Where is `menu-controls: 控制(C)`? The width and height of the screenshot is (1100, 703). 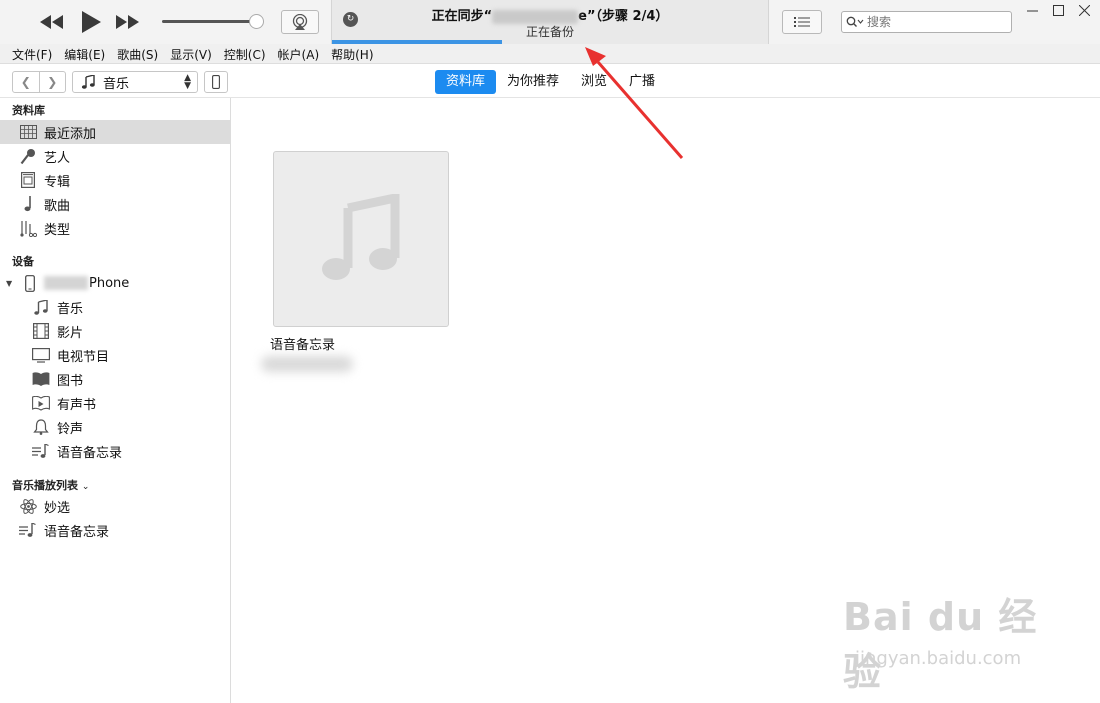
menu-controls: 控制(C) is located at coordinates (245, 53).